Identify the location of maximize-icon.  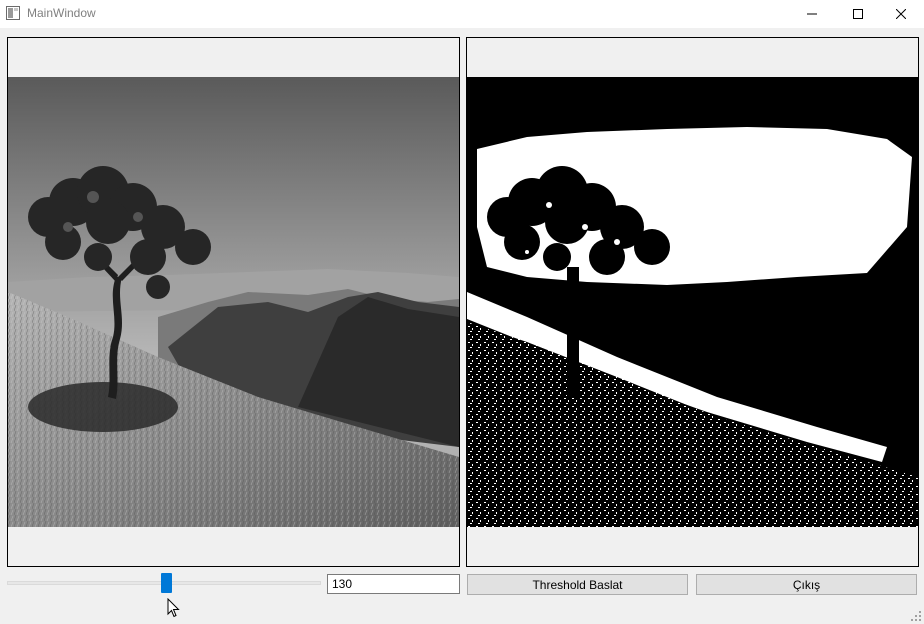
(858, 14).